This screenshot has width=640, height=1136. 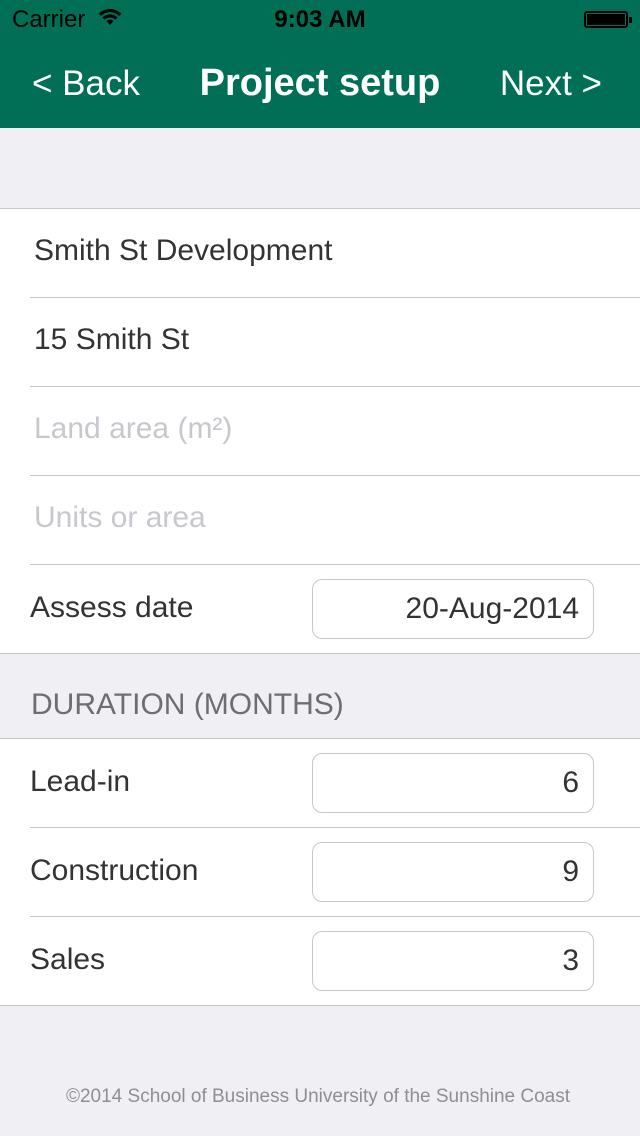 I want to click on land-area-row: Land area (m²), so click(x=335, y=431).